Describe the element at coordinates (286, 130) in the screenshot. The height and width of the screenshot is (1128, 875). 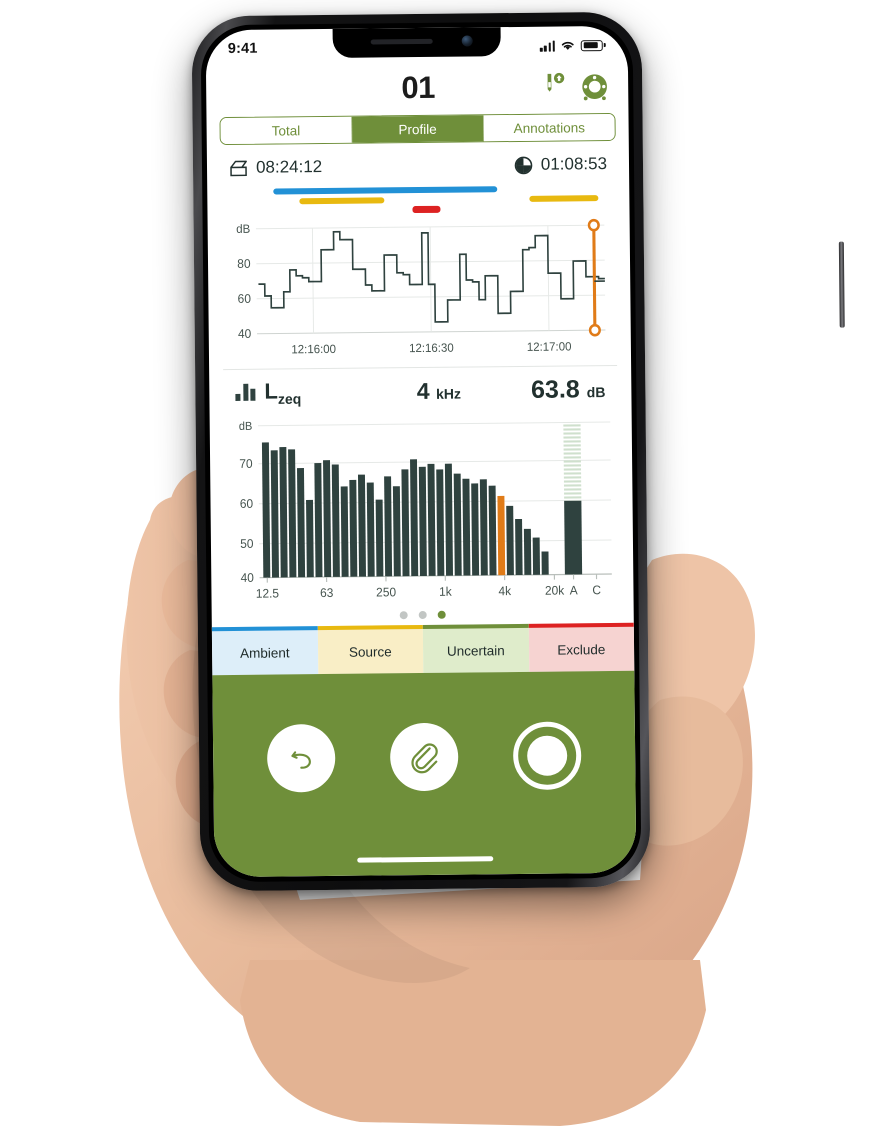
I see `tab-total: Total` at that location.